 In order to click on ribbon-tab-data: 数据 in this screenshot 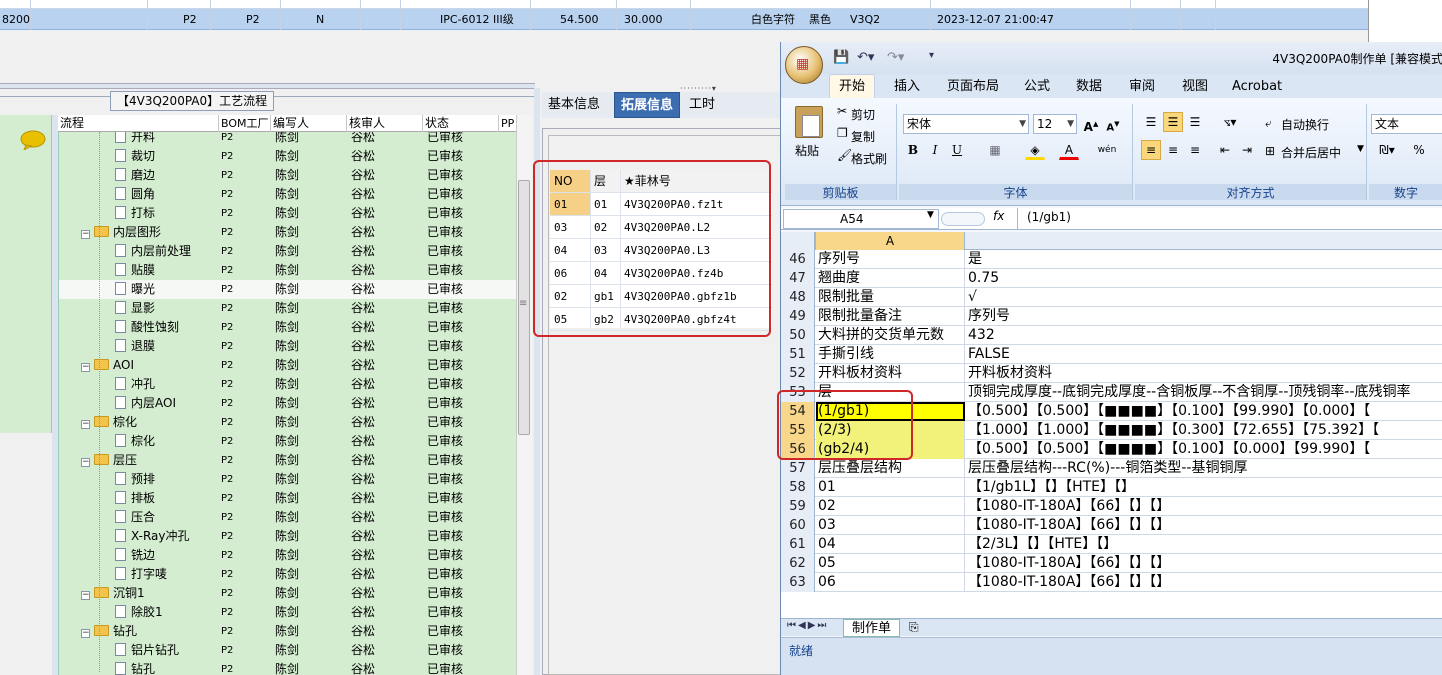, I will do `click(1089, 87)`.